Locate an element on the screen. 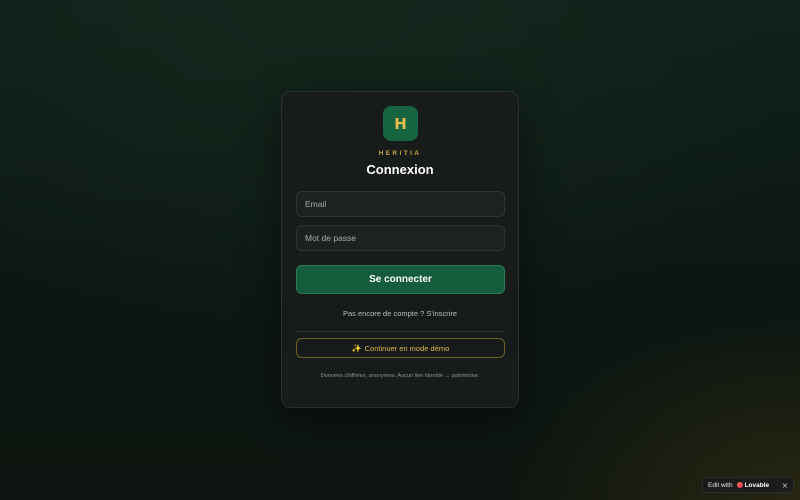 Image resolution: width=800 pixels, height=500 pixels. heritia-logo: H is located at coordinates (400, 123).